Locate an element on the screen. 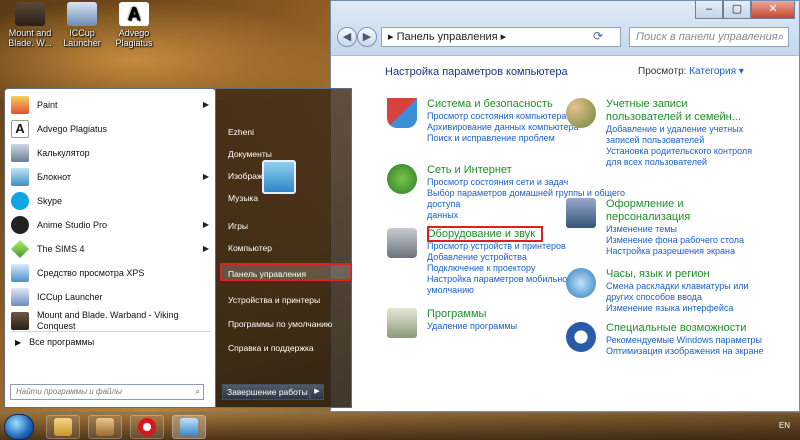 This screenshot has height=440, width=800. control-panel-icon is located at coordinates (189, 427).